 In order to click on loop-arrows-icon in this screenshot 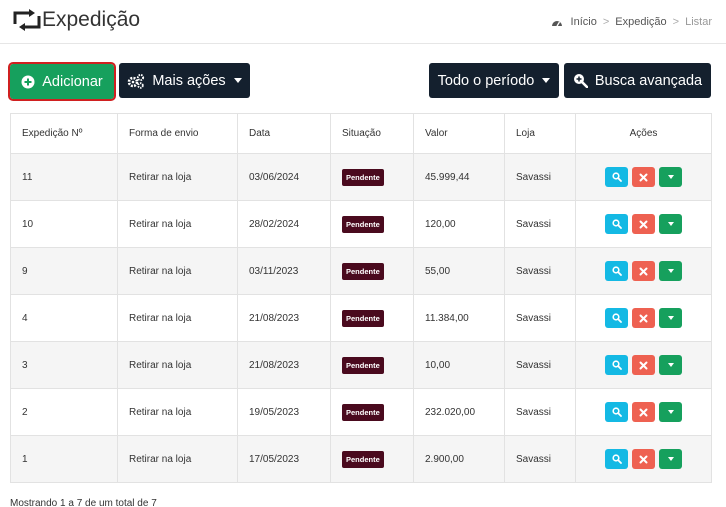, I will do `click(27, 20)`.